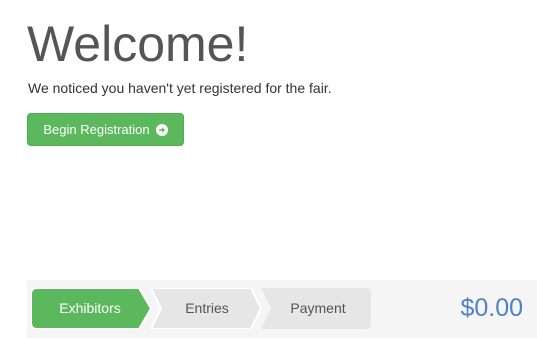 The height and width of the screenshot is (339, 537). Describe the element at coordinates (96, 129) in the screenshot. I see `begin-registration-label: Begin Registration` at that location.